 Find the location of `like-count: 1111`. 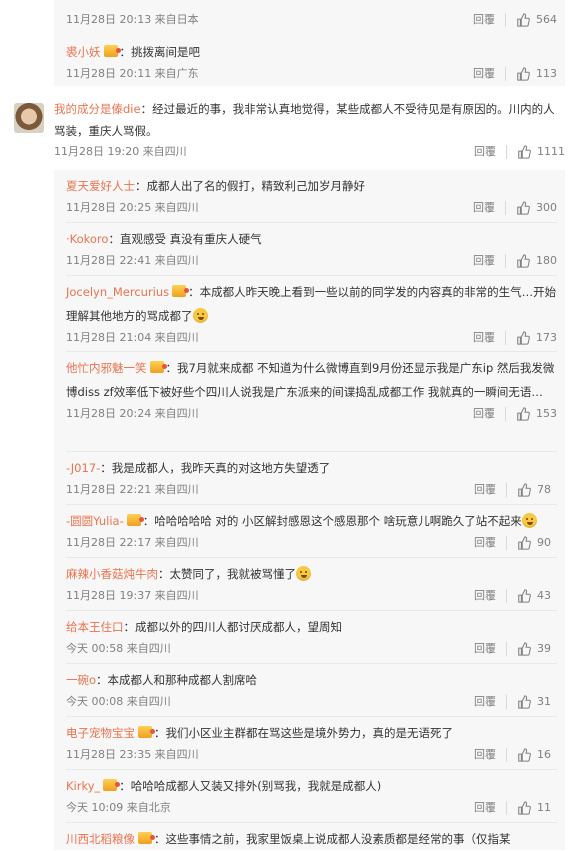

like-count: 1111 is located at coordinates (551, 151).